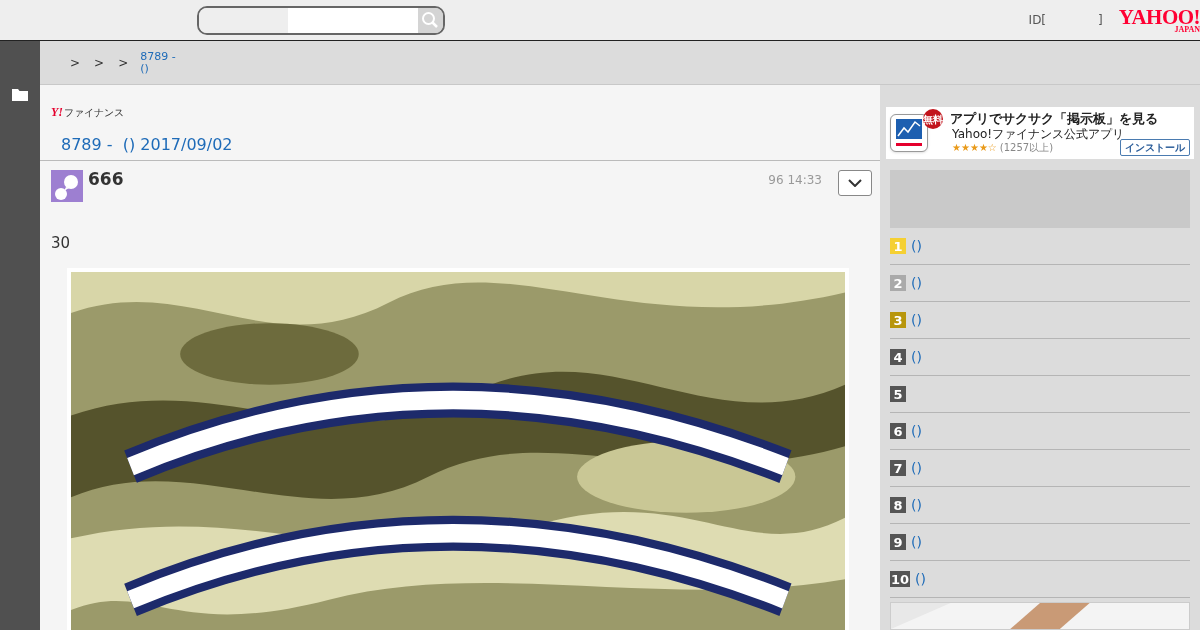 This screenshot has width=1200, height=630. Describe the element at coordinates (1054, 119) in the screenshot. I see `banner-title: アプリでサクサク「掲示板」を見る` at that location.